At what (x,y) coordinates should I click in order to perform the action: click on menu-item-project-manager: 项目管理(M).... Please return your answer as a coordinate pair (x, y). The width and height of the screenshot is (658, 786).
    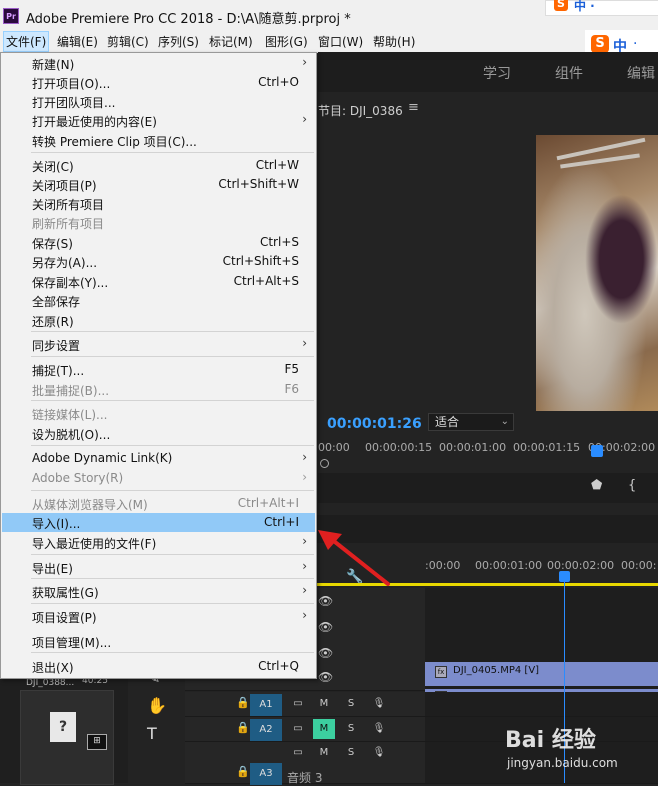
    Looking at the image, I should click on (158, 641).